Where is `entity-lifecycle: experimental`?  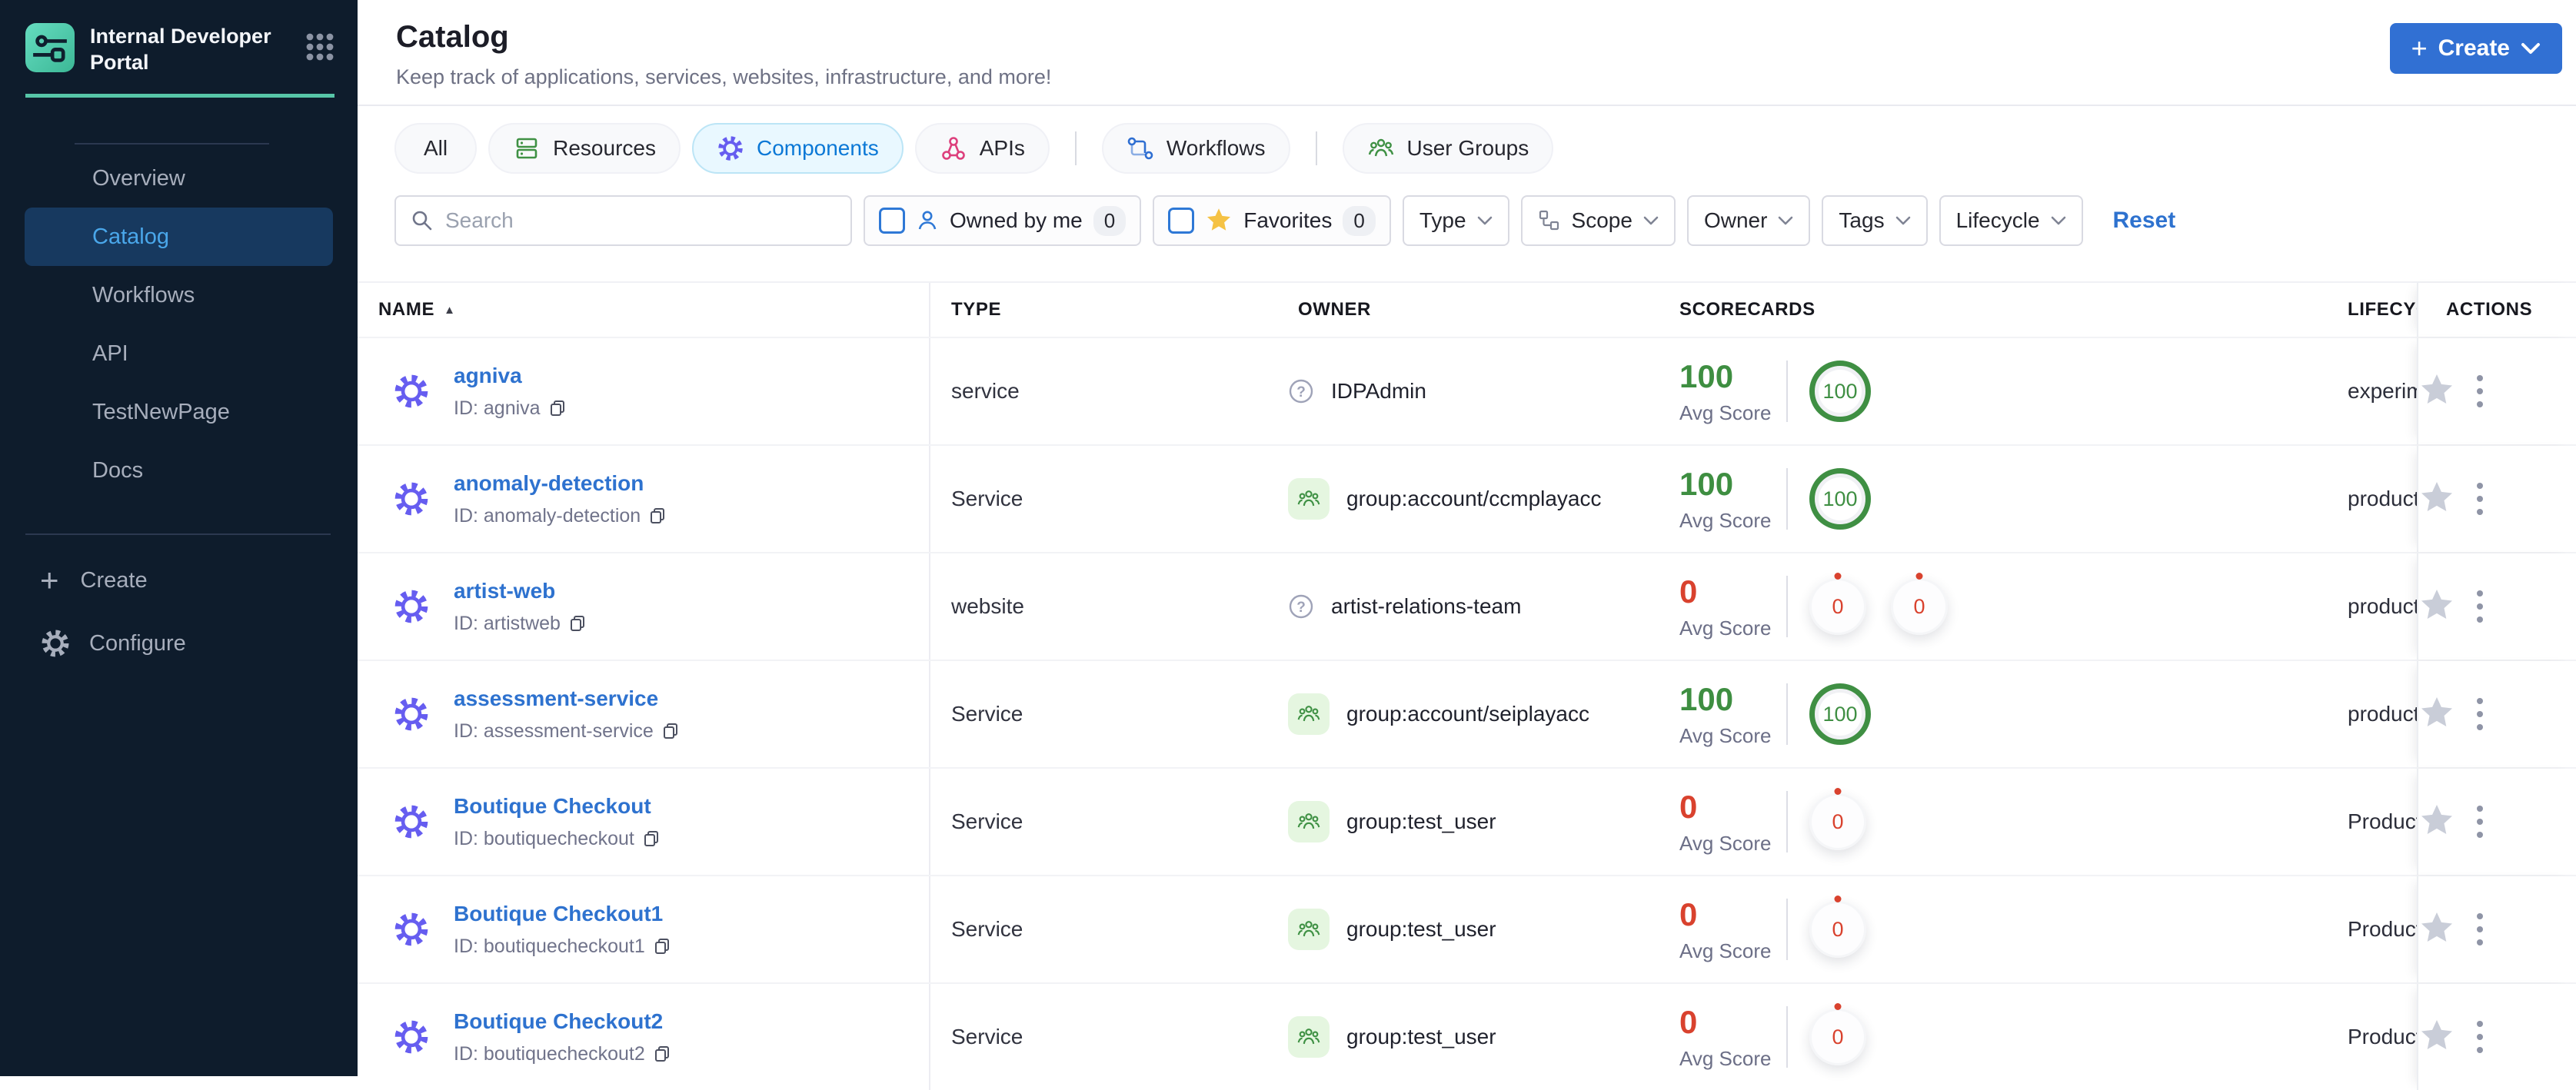 entity-lifecycle: experimental is located at coordinates (2360, 391).